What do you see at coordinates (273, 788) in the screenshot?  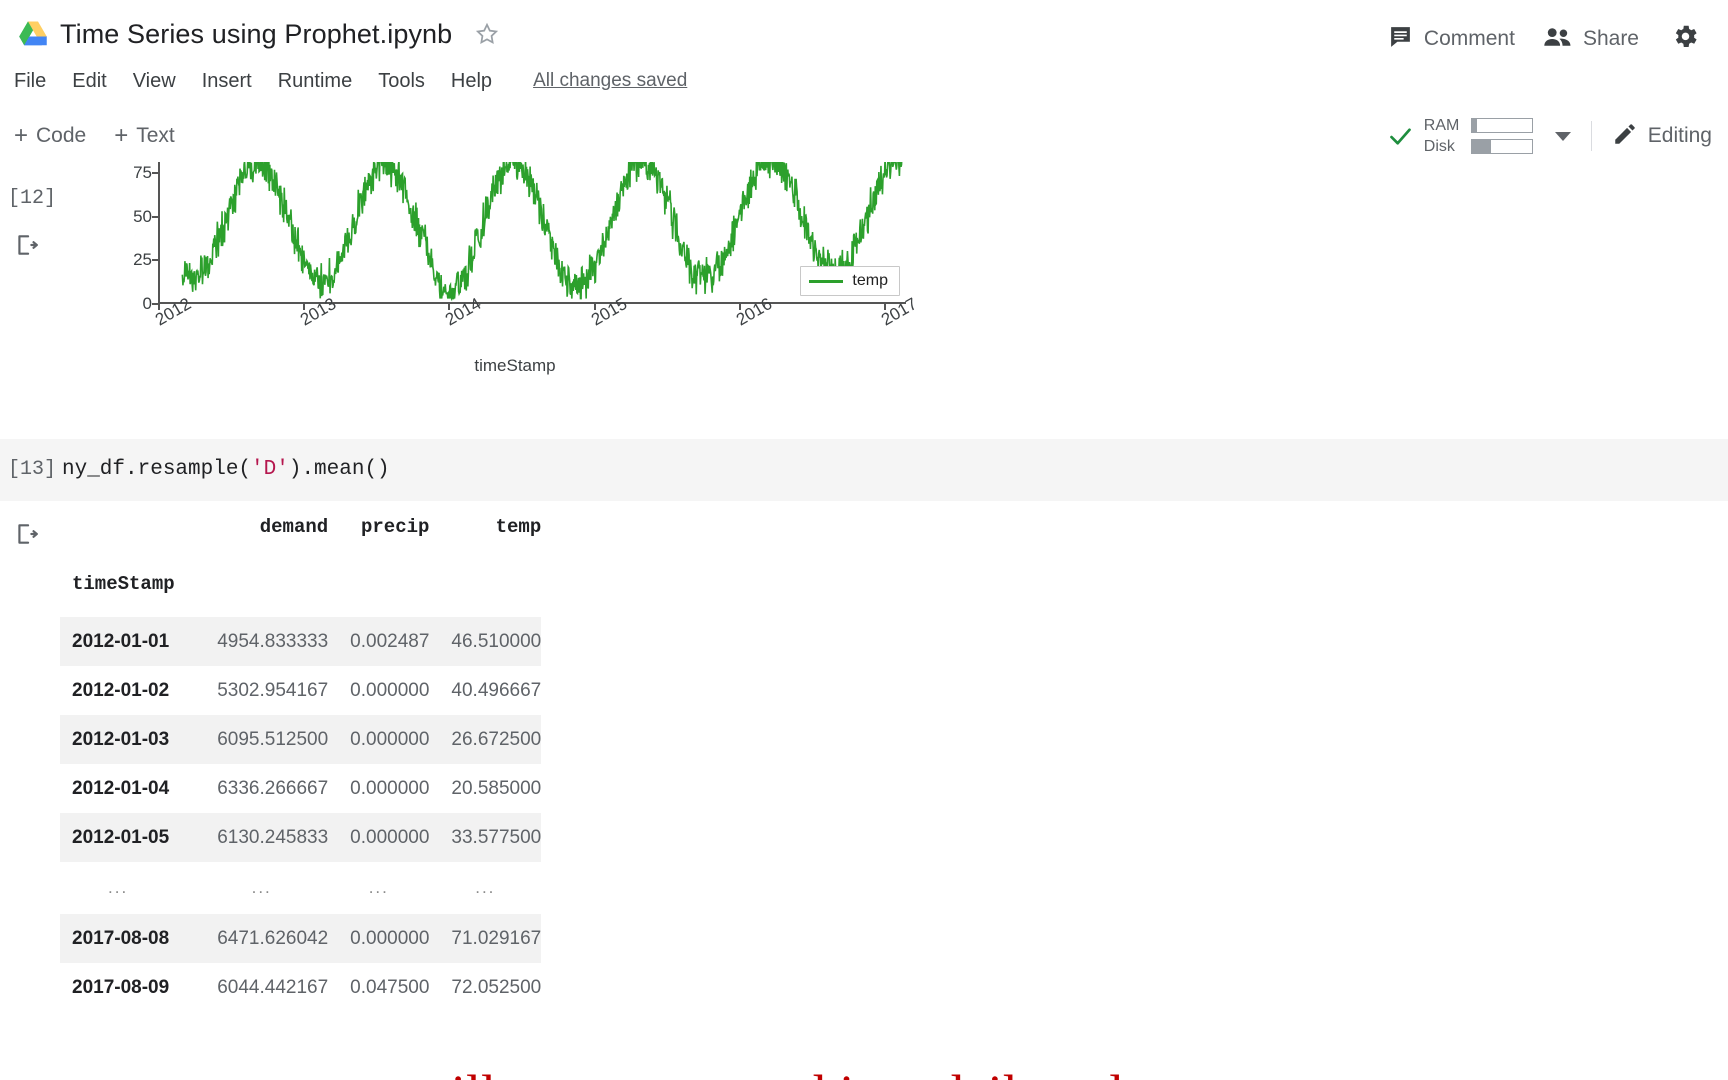 I see `cell-demand: 6336.266667` at bounding box center [273, 788].